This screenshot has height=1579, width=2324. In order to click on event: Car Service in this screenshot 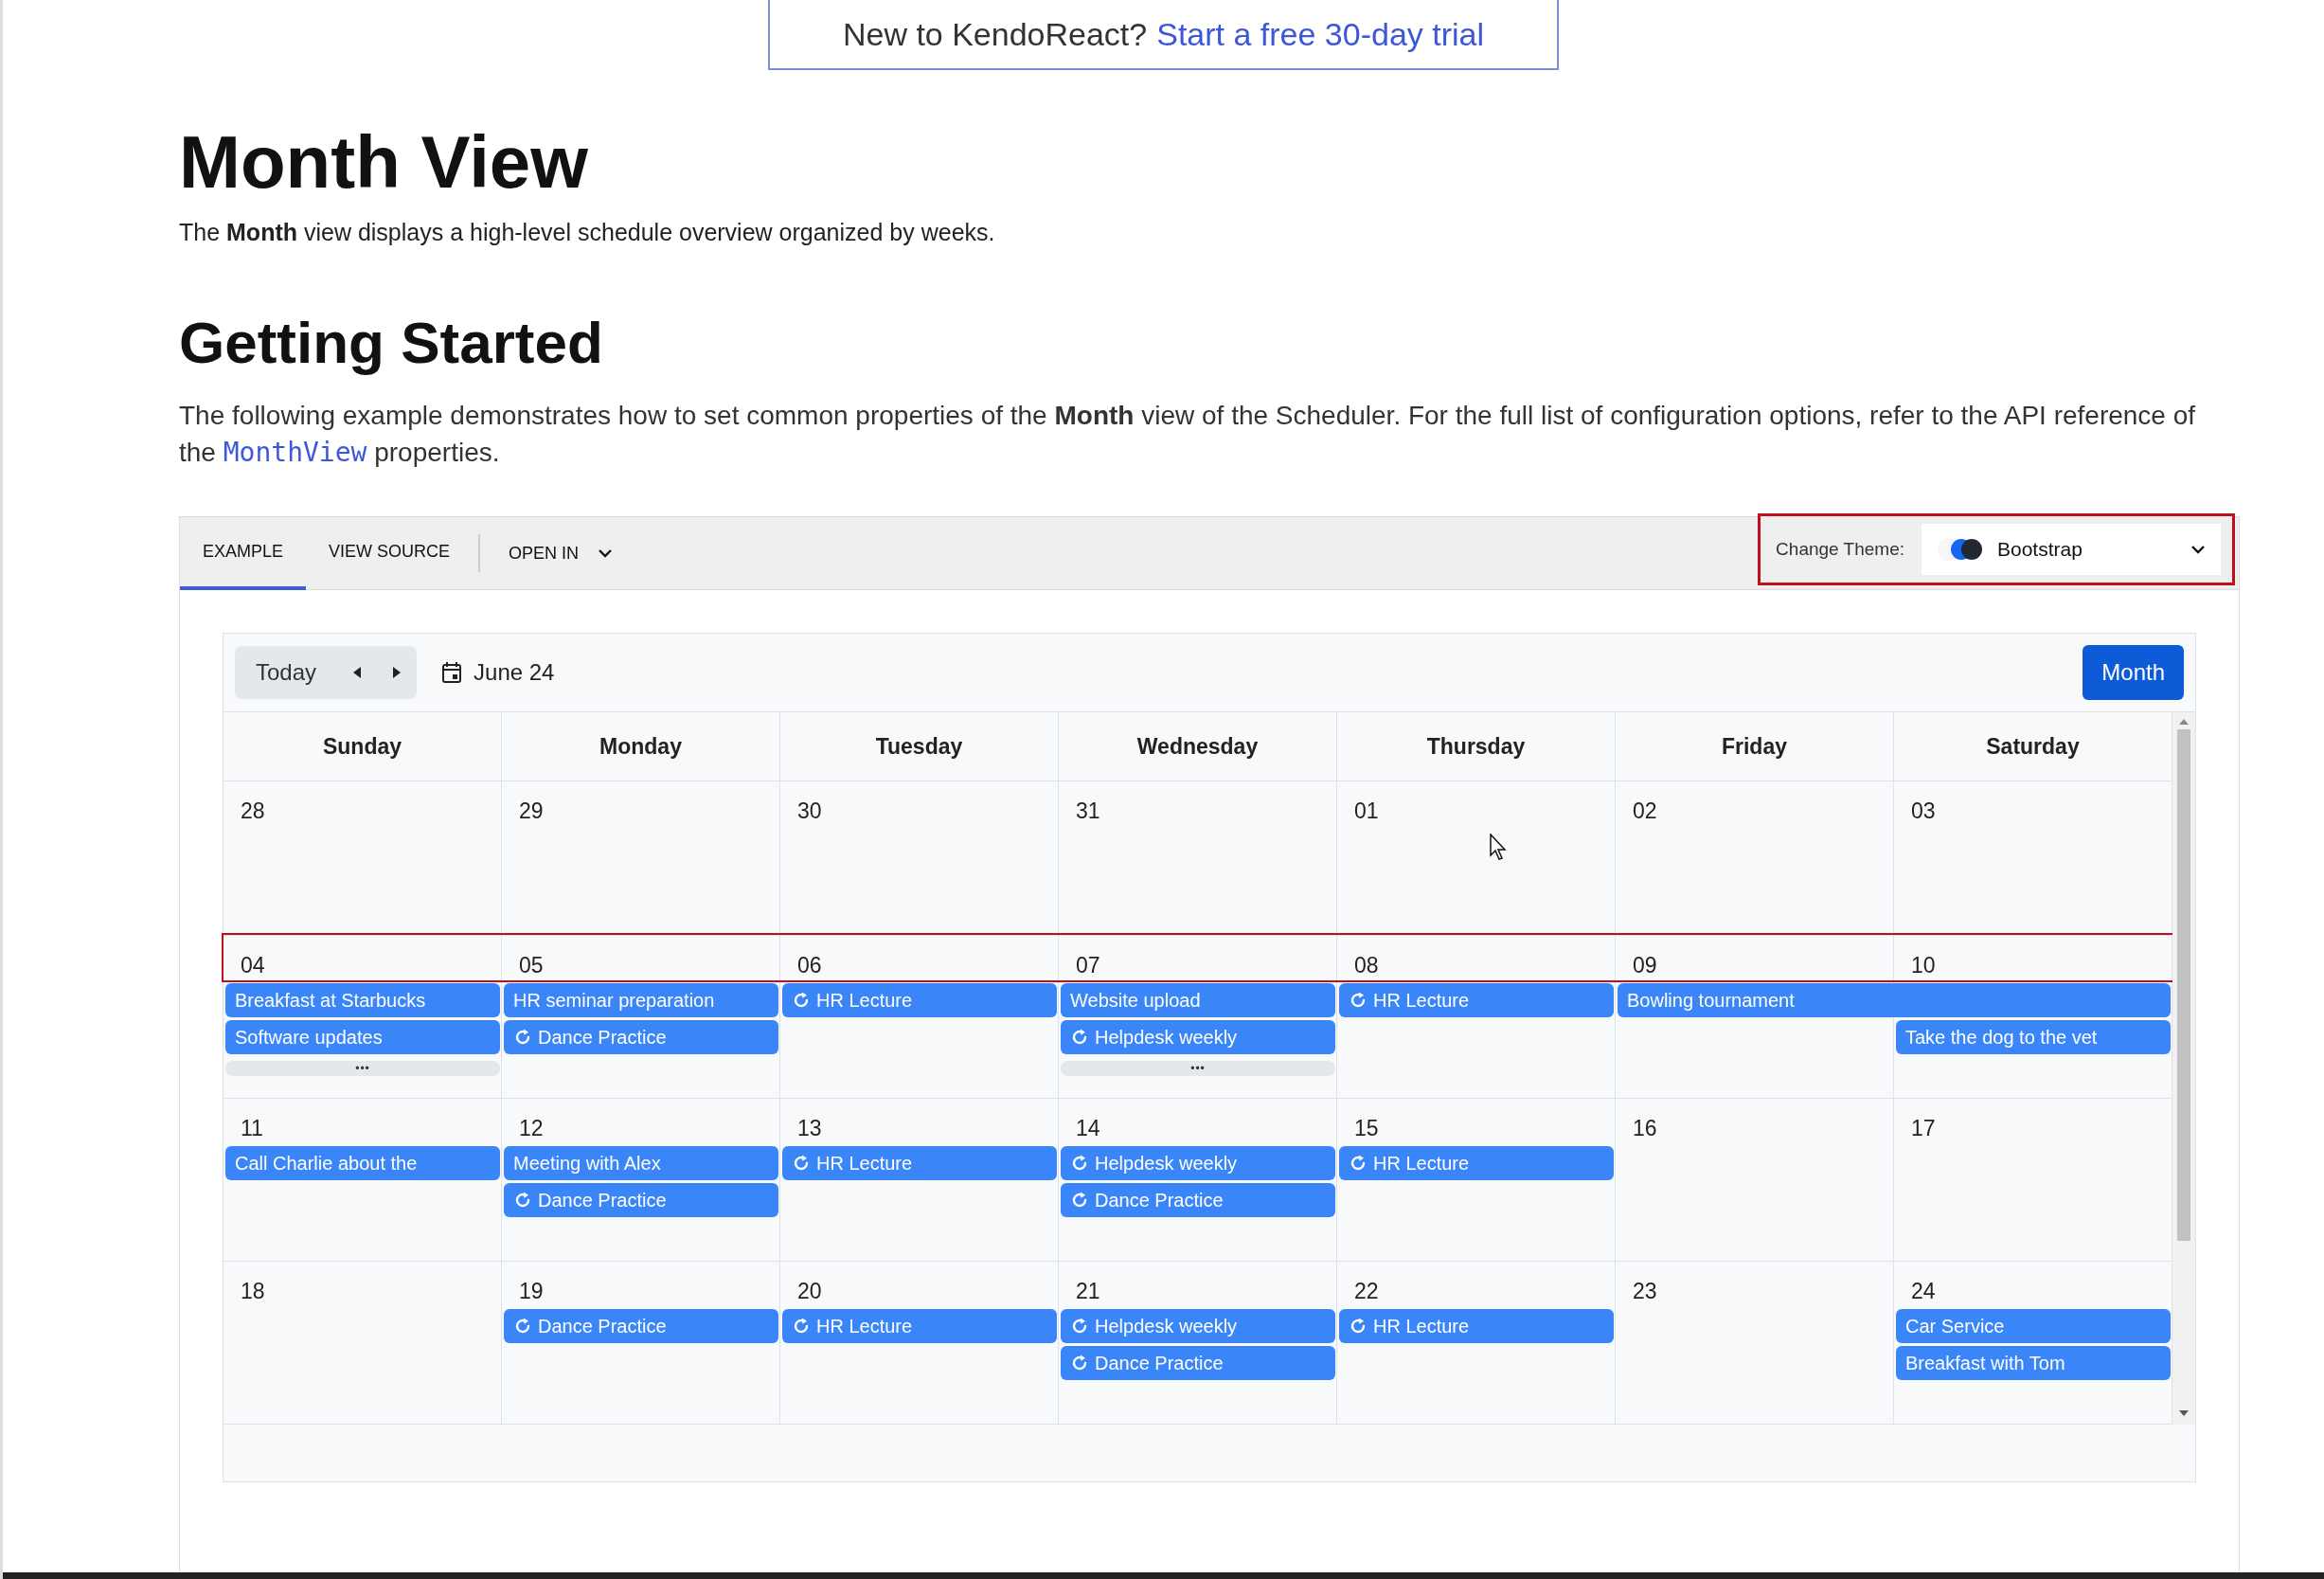, I will do `click(2033, 1326)`.